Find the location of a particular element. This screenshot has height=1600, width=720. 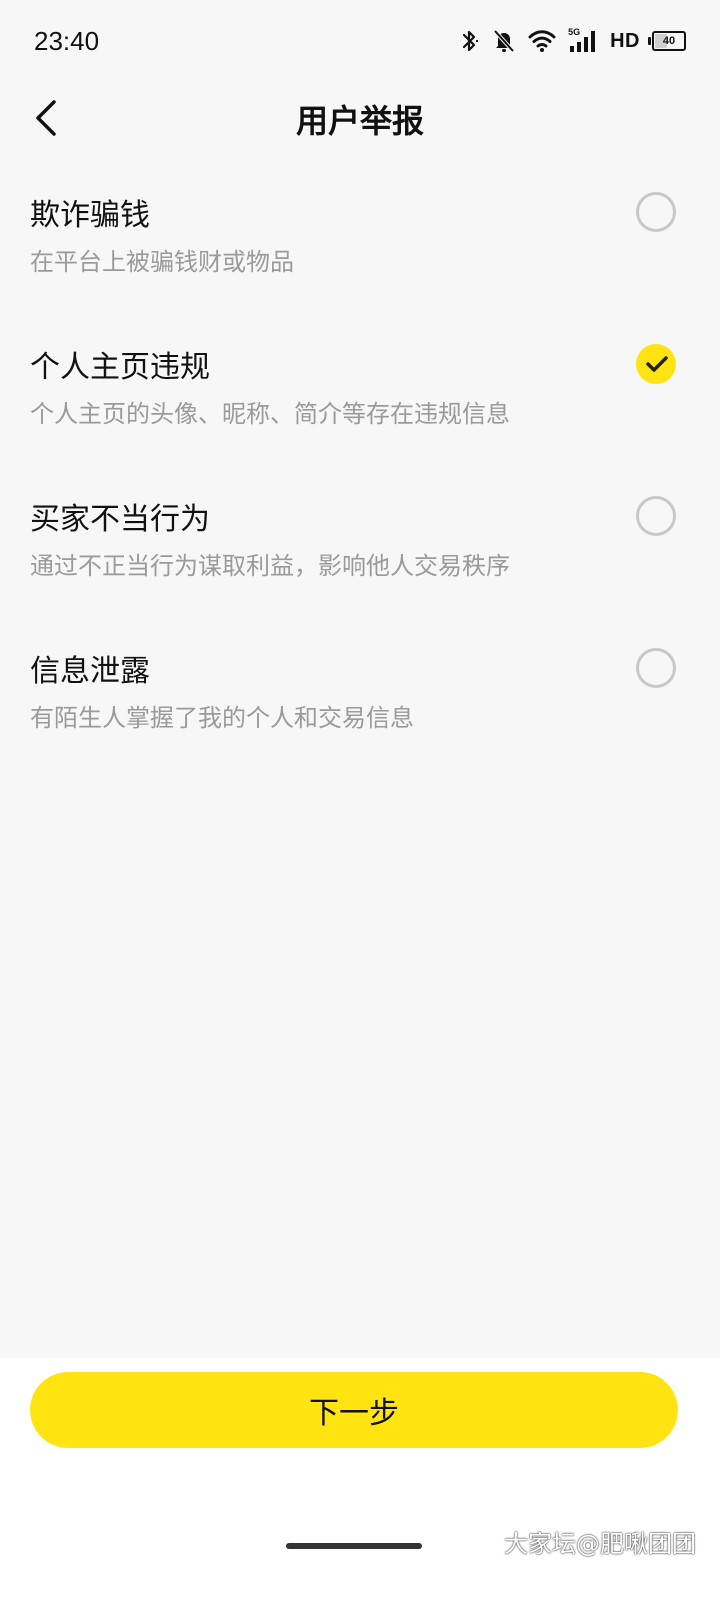

option-description: 有陌生人掌握了我的个人和交易信息 is located at coordinates (222, 718).